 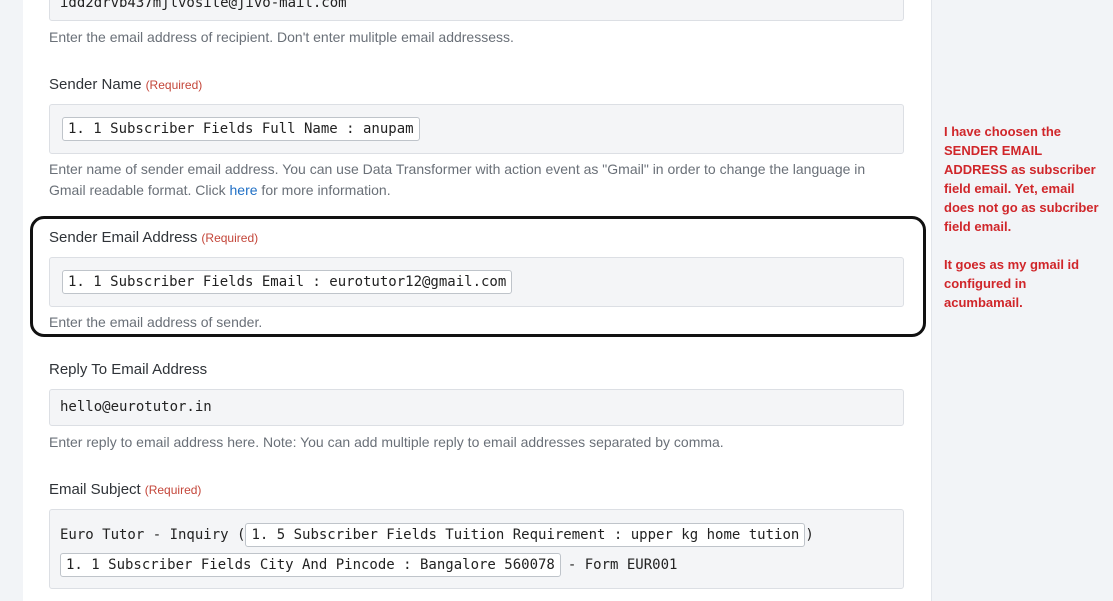 I want to click on reply-to-input: hello@eurotutor.in, so click(x=476, y=407).